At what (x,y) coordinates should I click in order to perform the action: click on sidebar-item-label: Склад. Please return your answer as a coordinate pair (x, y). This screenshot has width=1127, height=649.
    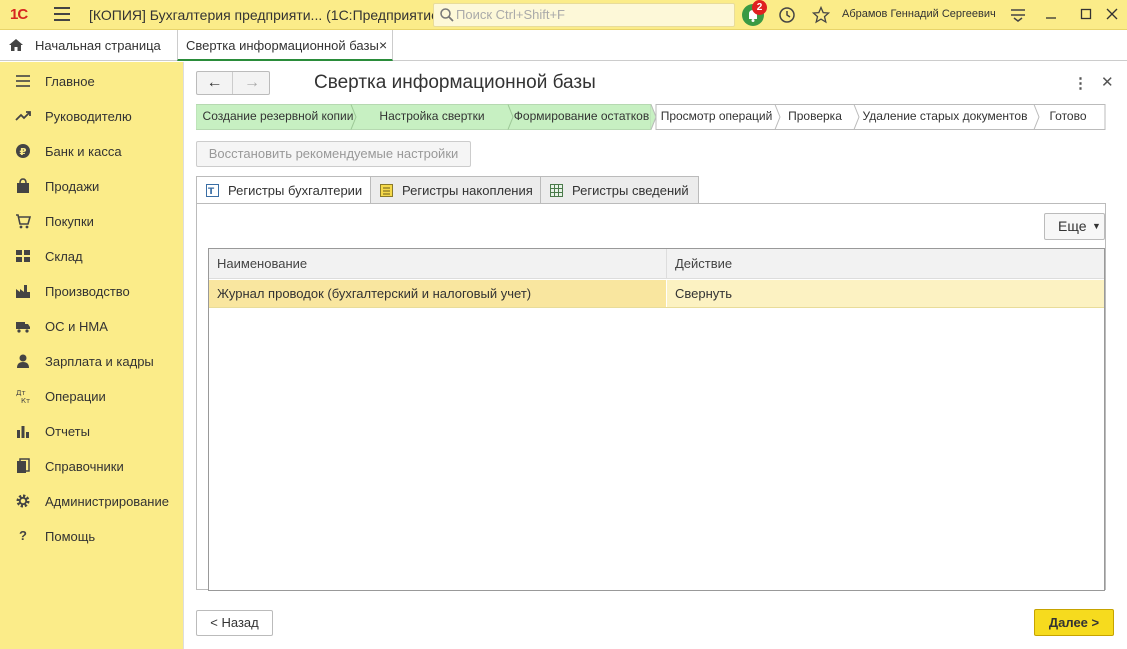
    Looking at the image, I should click on (64, 256).